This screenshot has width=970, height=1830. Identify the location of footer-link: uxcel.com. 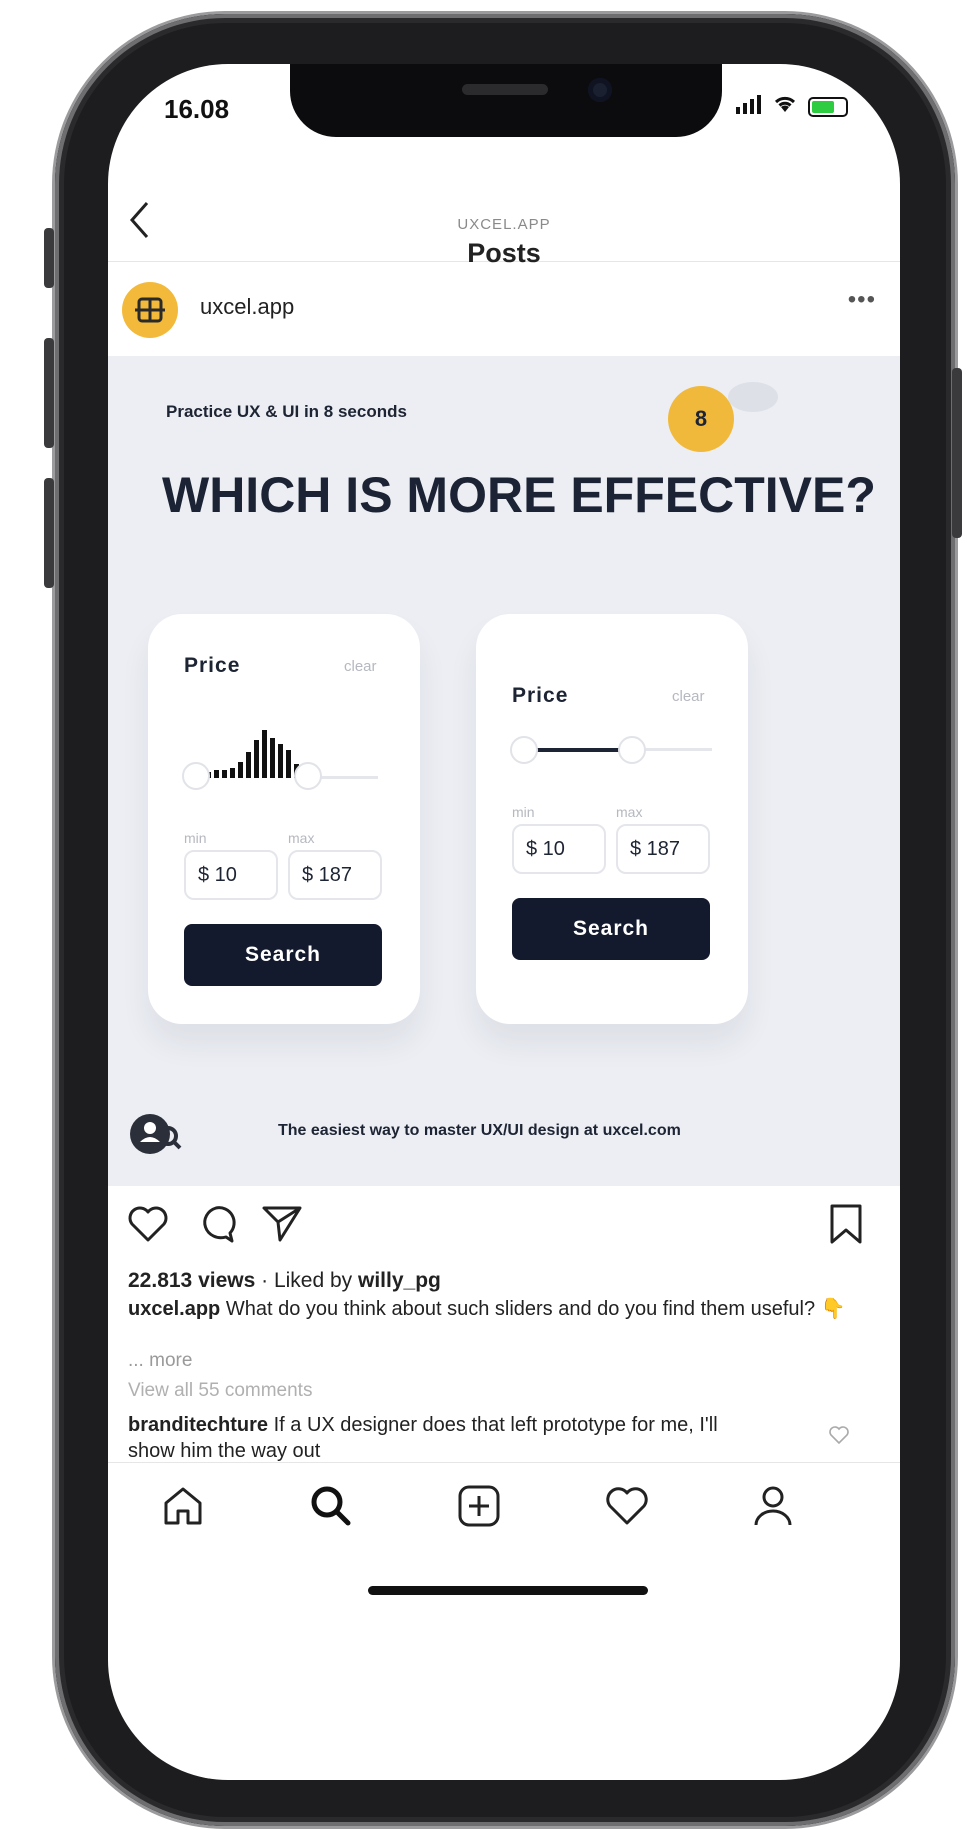
(641, 1130).